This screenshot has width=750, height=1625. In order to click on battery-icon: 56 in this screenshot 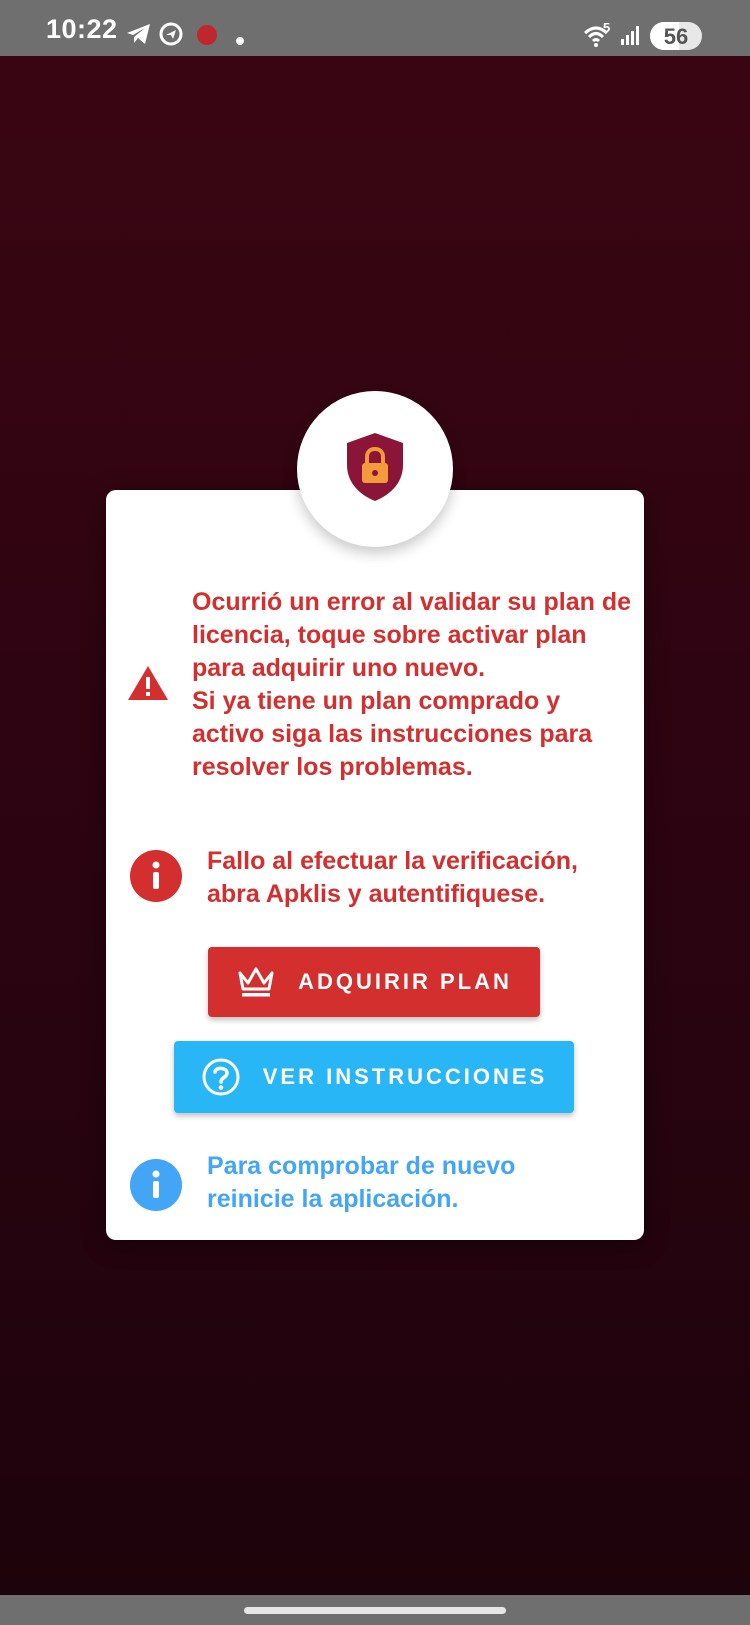, I will do `click(676, 36)`.